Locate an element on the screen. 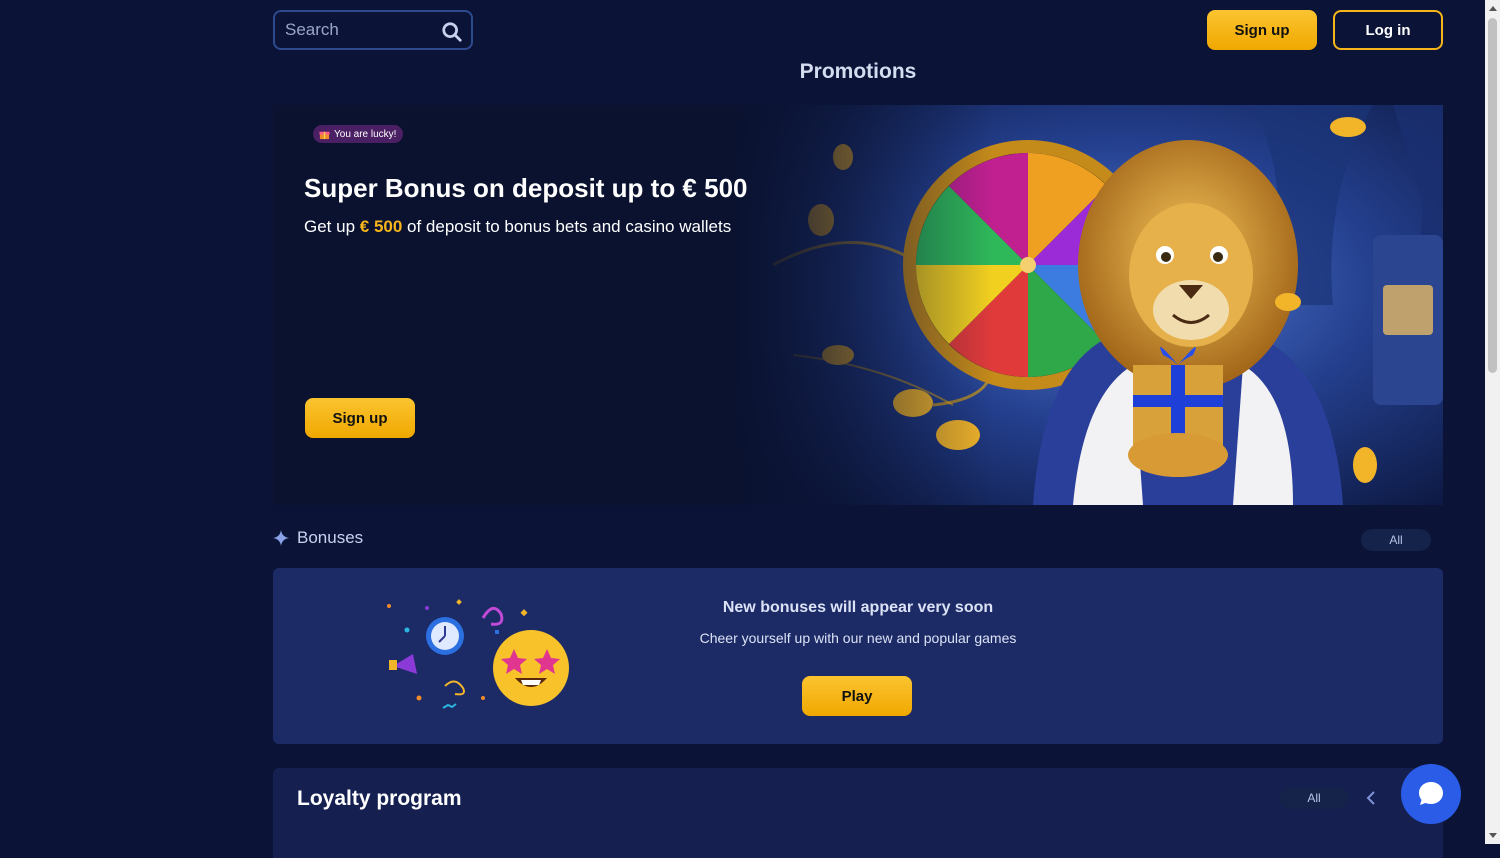 The width and height of the screenshot is (1500, 858). bonuses-empty-title: New bonuses will appear very soon is located at coordinates (858, 607).